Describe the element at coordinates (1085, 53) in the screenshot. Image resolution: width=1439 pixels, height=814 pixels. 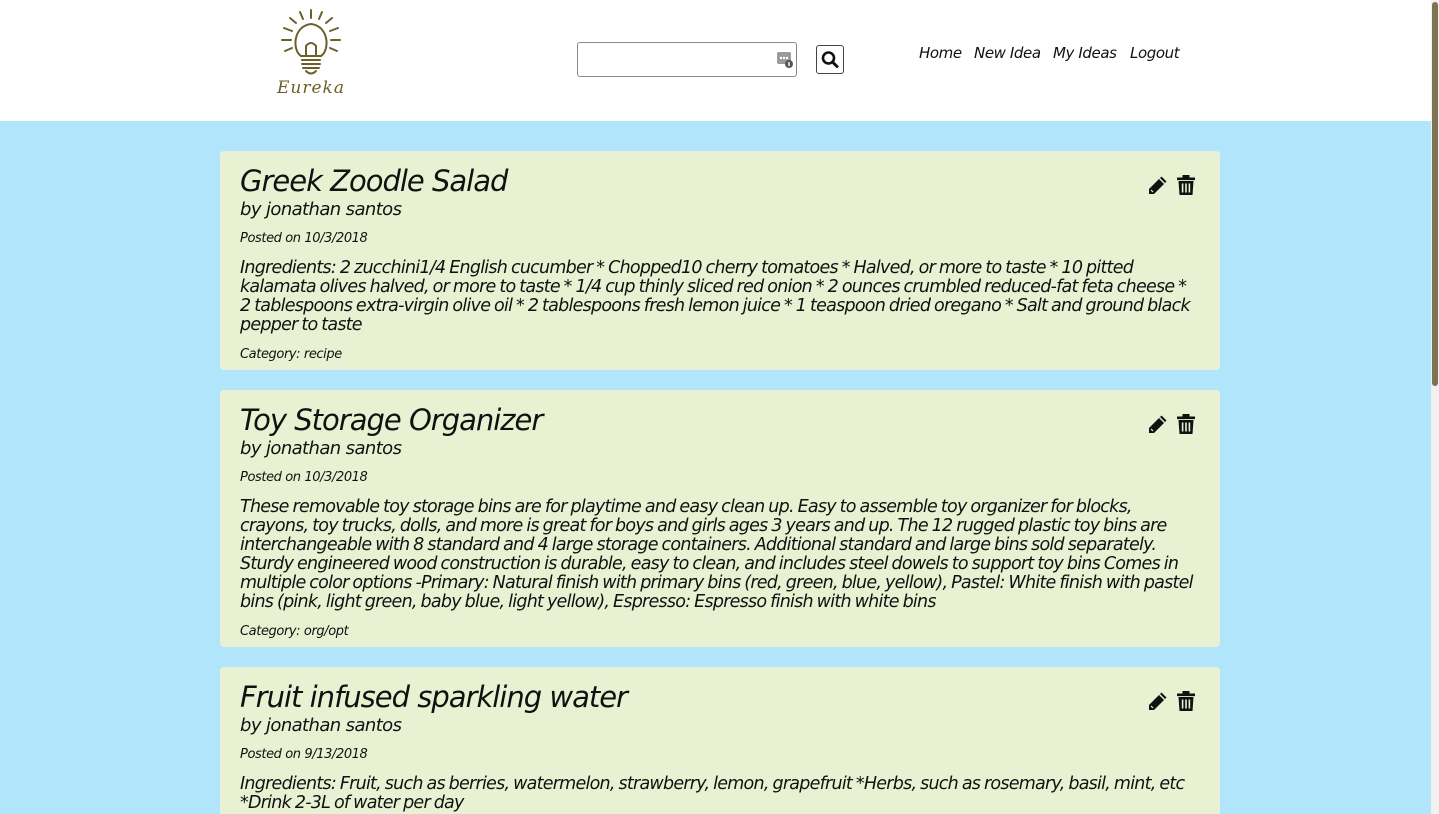
I see `nav-my-ideas: My Ideas` at that location.